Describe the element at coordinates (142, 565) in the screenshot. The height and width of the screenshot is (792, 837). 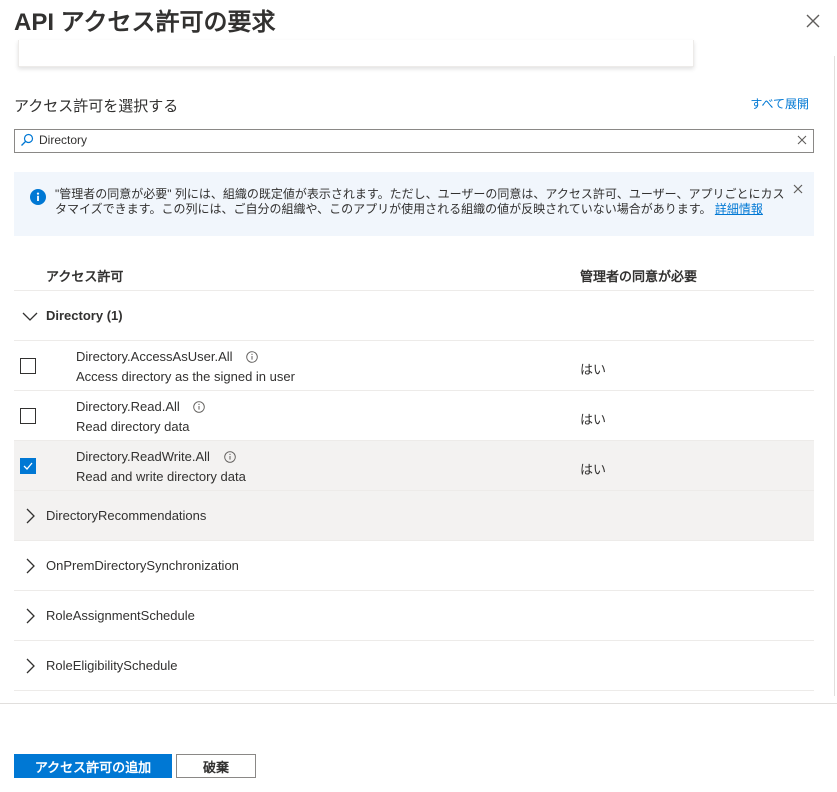
I see `group-label: OnPremDirectorySynchronization` at that location.